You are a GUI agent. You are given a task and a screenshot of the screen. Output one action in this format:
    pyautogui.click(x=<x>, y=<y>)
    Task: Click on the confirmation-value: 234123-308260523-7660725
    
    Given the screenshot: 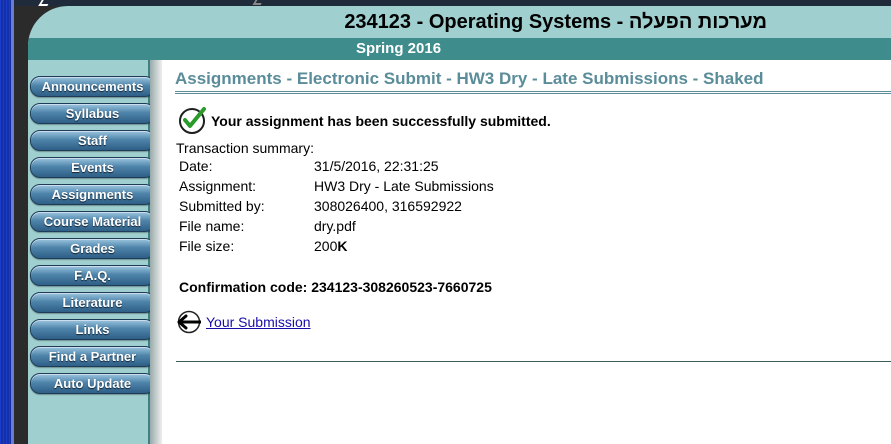 What is the action you would take?
    pyautogui.click(x=401, y=287)
    